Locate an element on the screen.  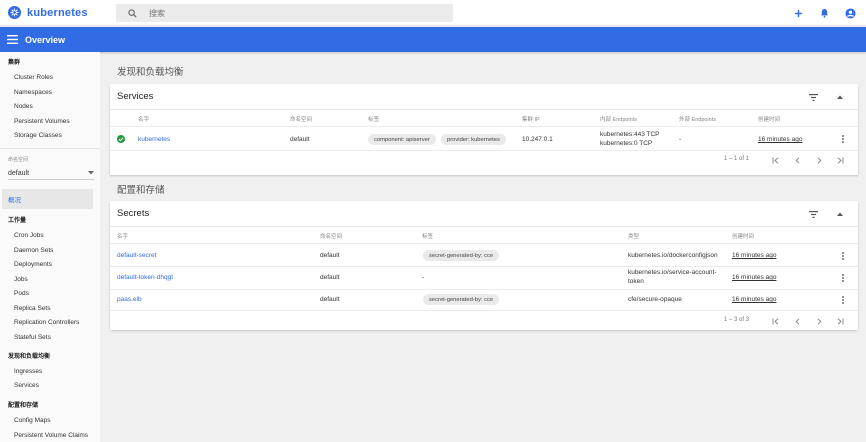
sidebar-item-persistent-volume-claims: Persistent Volume Claims is located at coordinates (51, 435).